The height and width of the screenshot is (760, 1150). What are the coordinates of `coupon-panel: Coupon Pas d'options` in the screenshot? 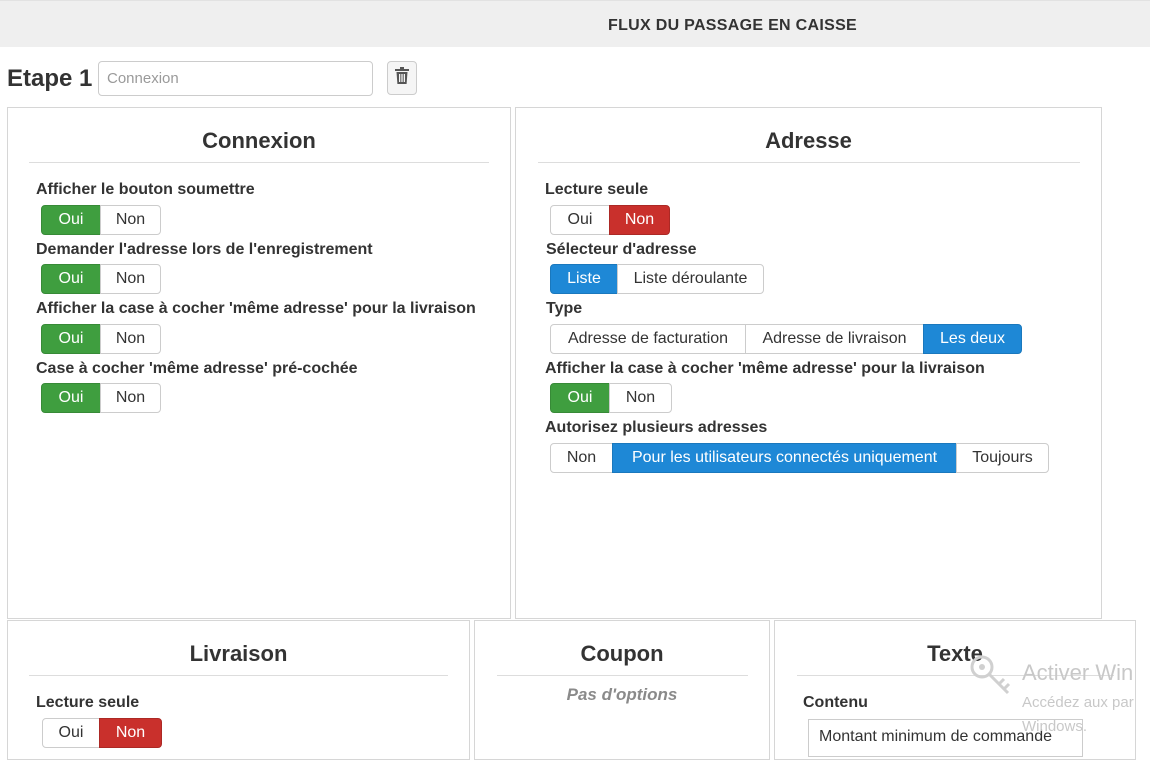 It's located at (622, 690).